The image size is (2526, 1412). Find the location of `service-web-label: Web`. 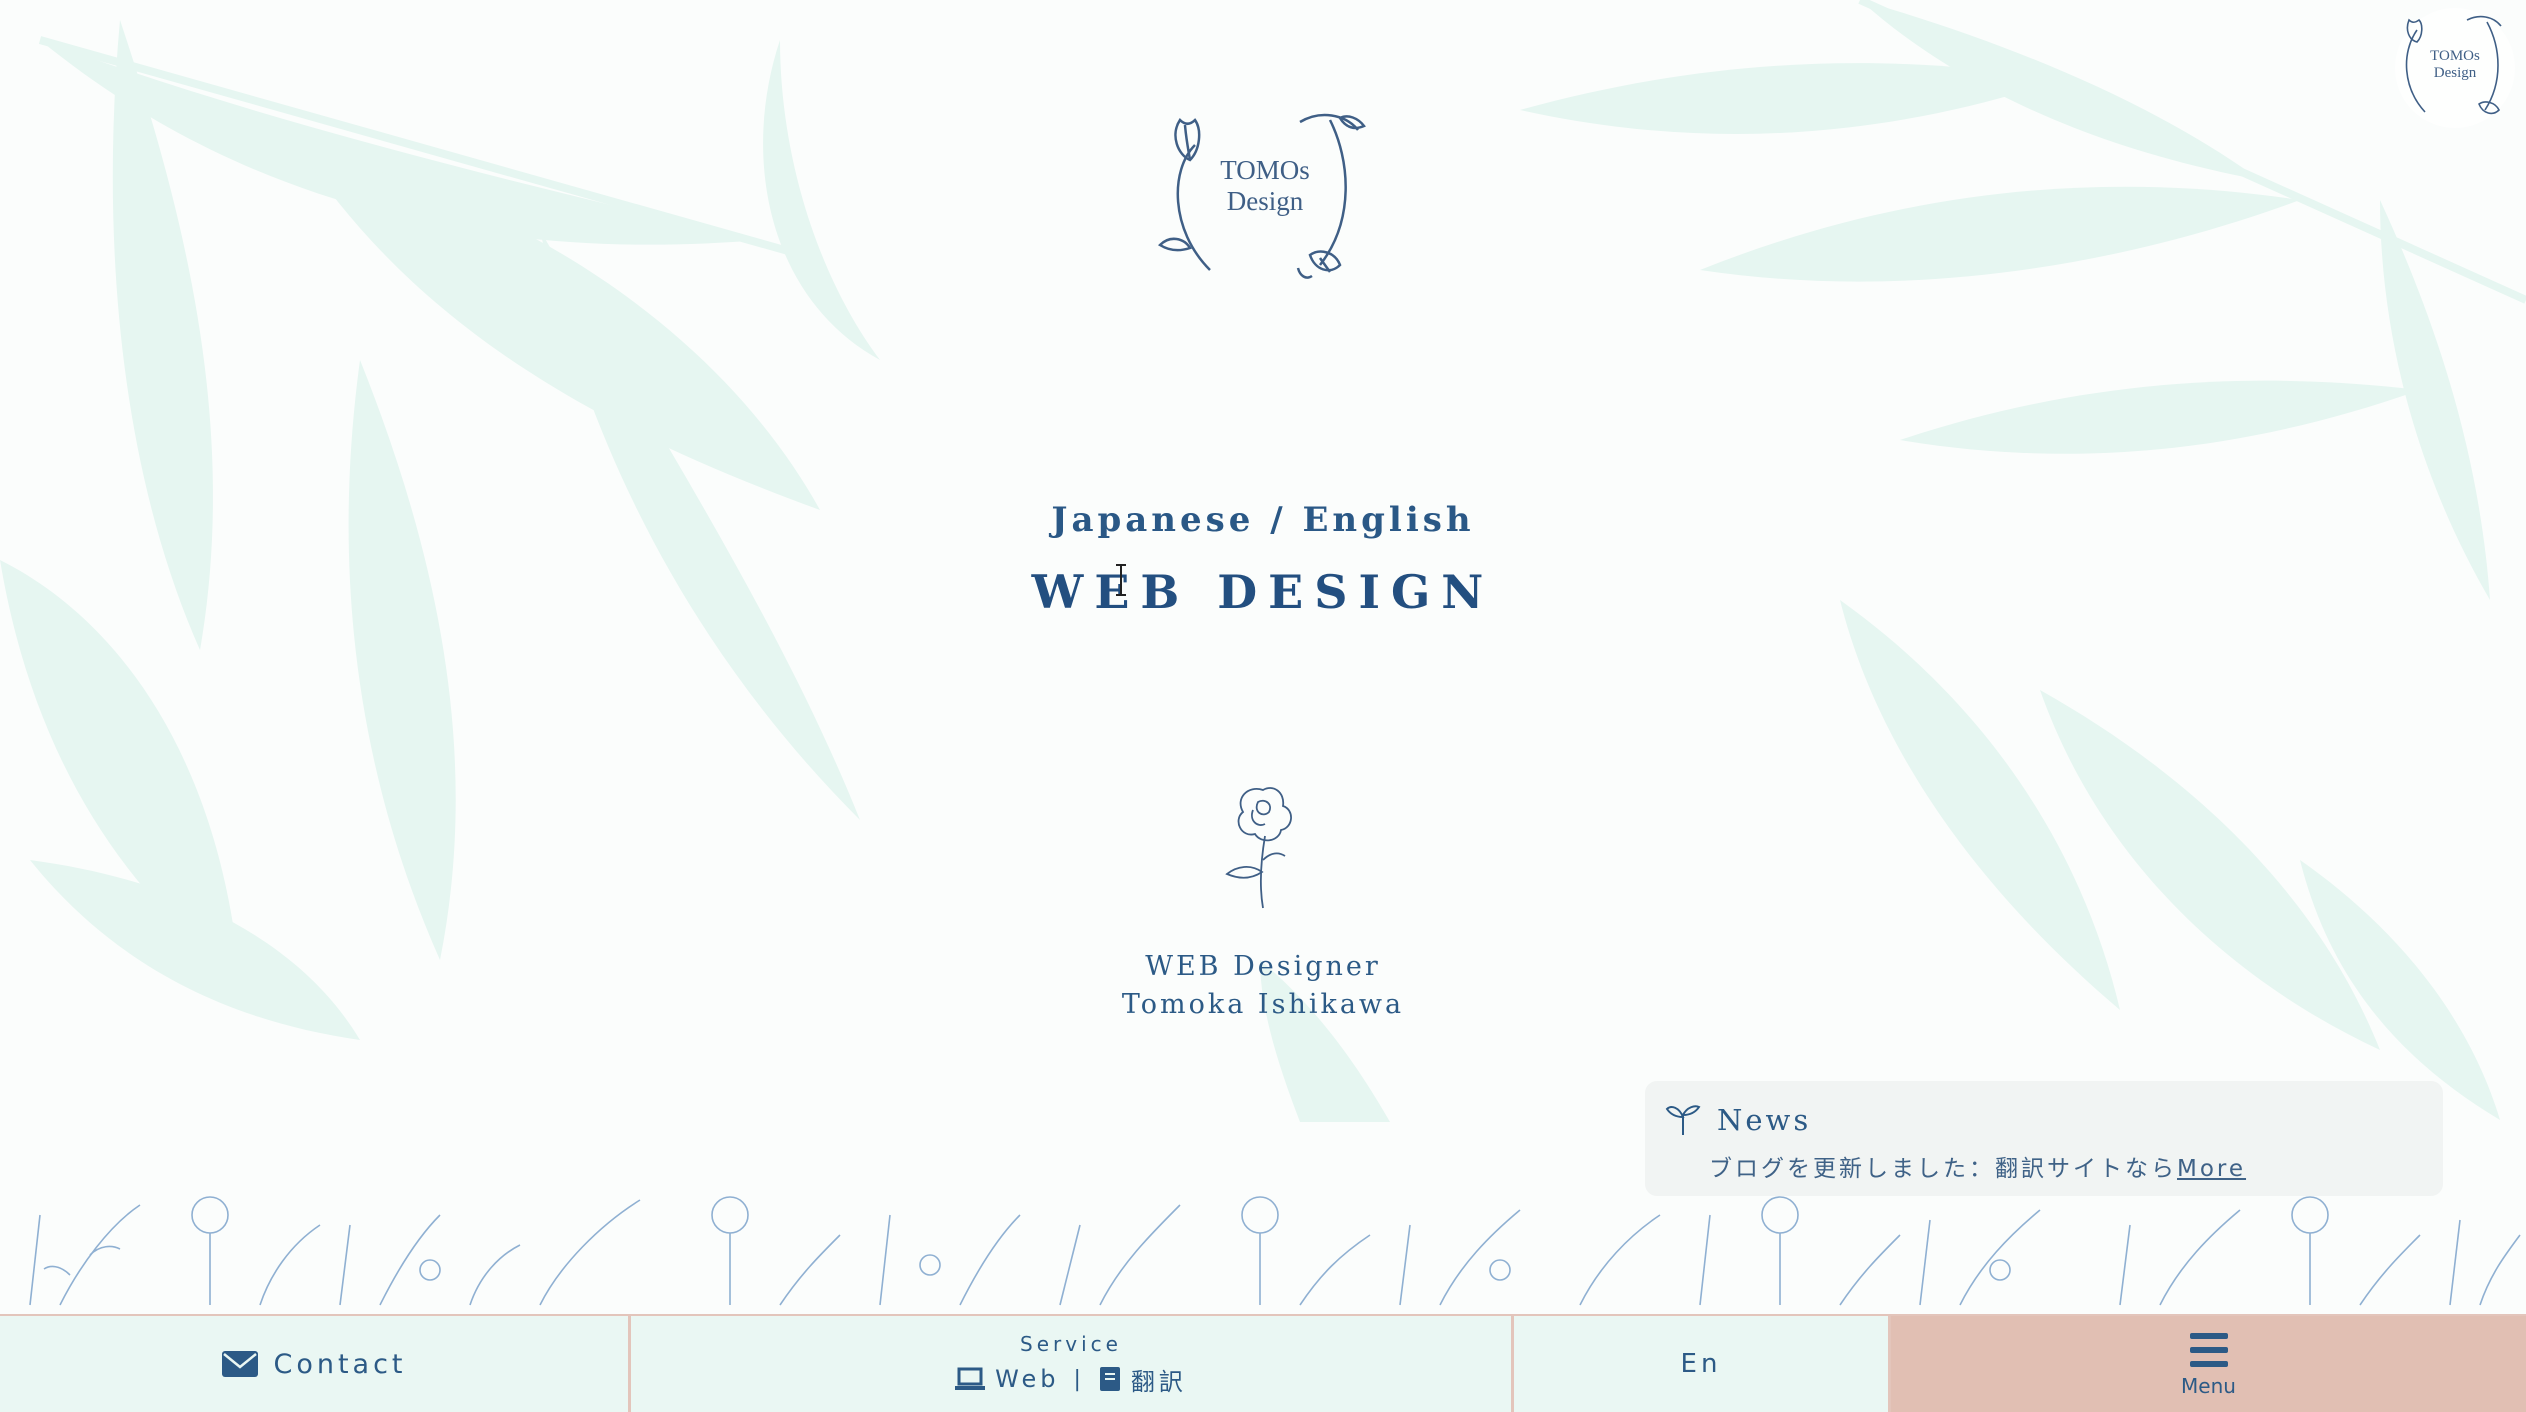

service-web-label: Web is located at coordinates (1027, 1379).